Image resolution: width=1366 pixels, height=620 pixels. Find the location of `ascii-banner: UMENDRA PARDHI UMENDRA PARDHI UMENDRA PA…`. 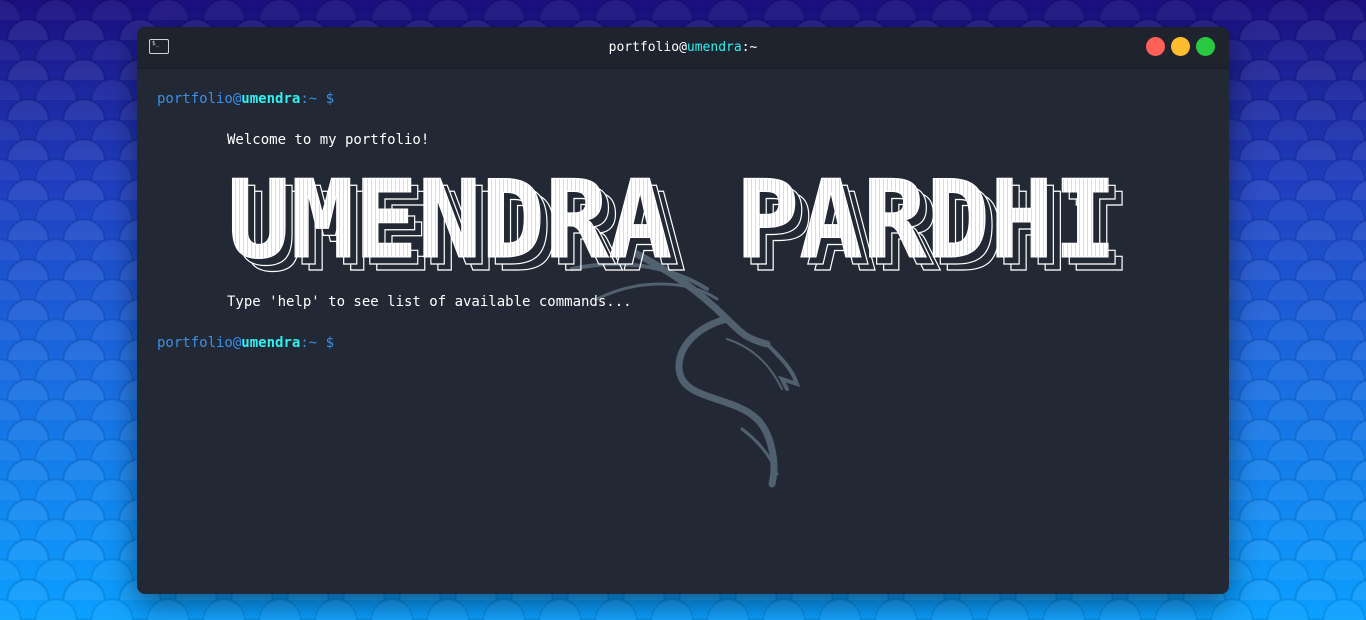

ascii-banner: UMENDRA PARDHI UMENDRA PARDHI UMENDRA PA… is located at coordinates (677, 219).